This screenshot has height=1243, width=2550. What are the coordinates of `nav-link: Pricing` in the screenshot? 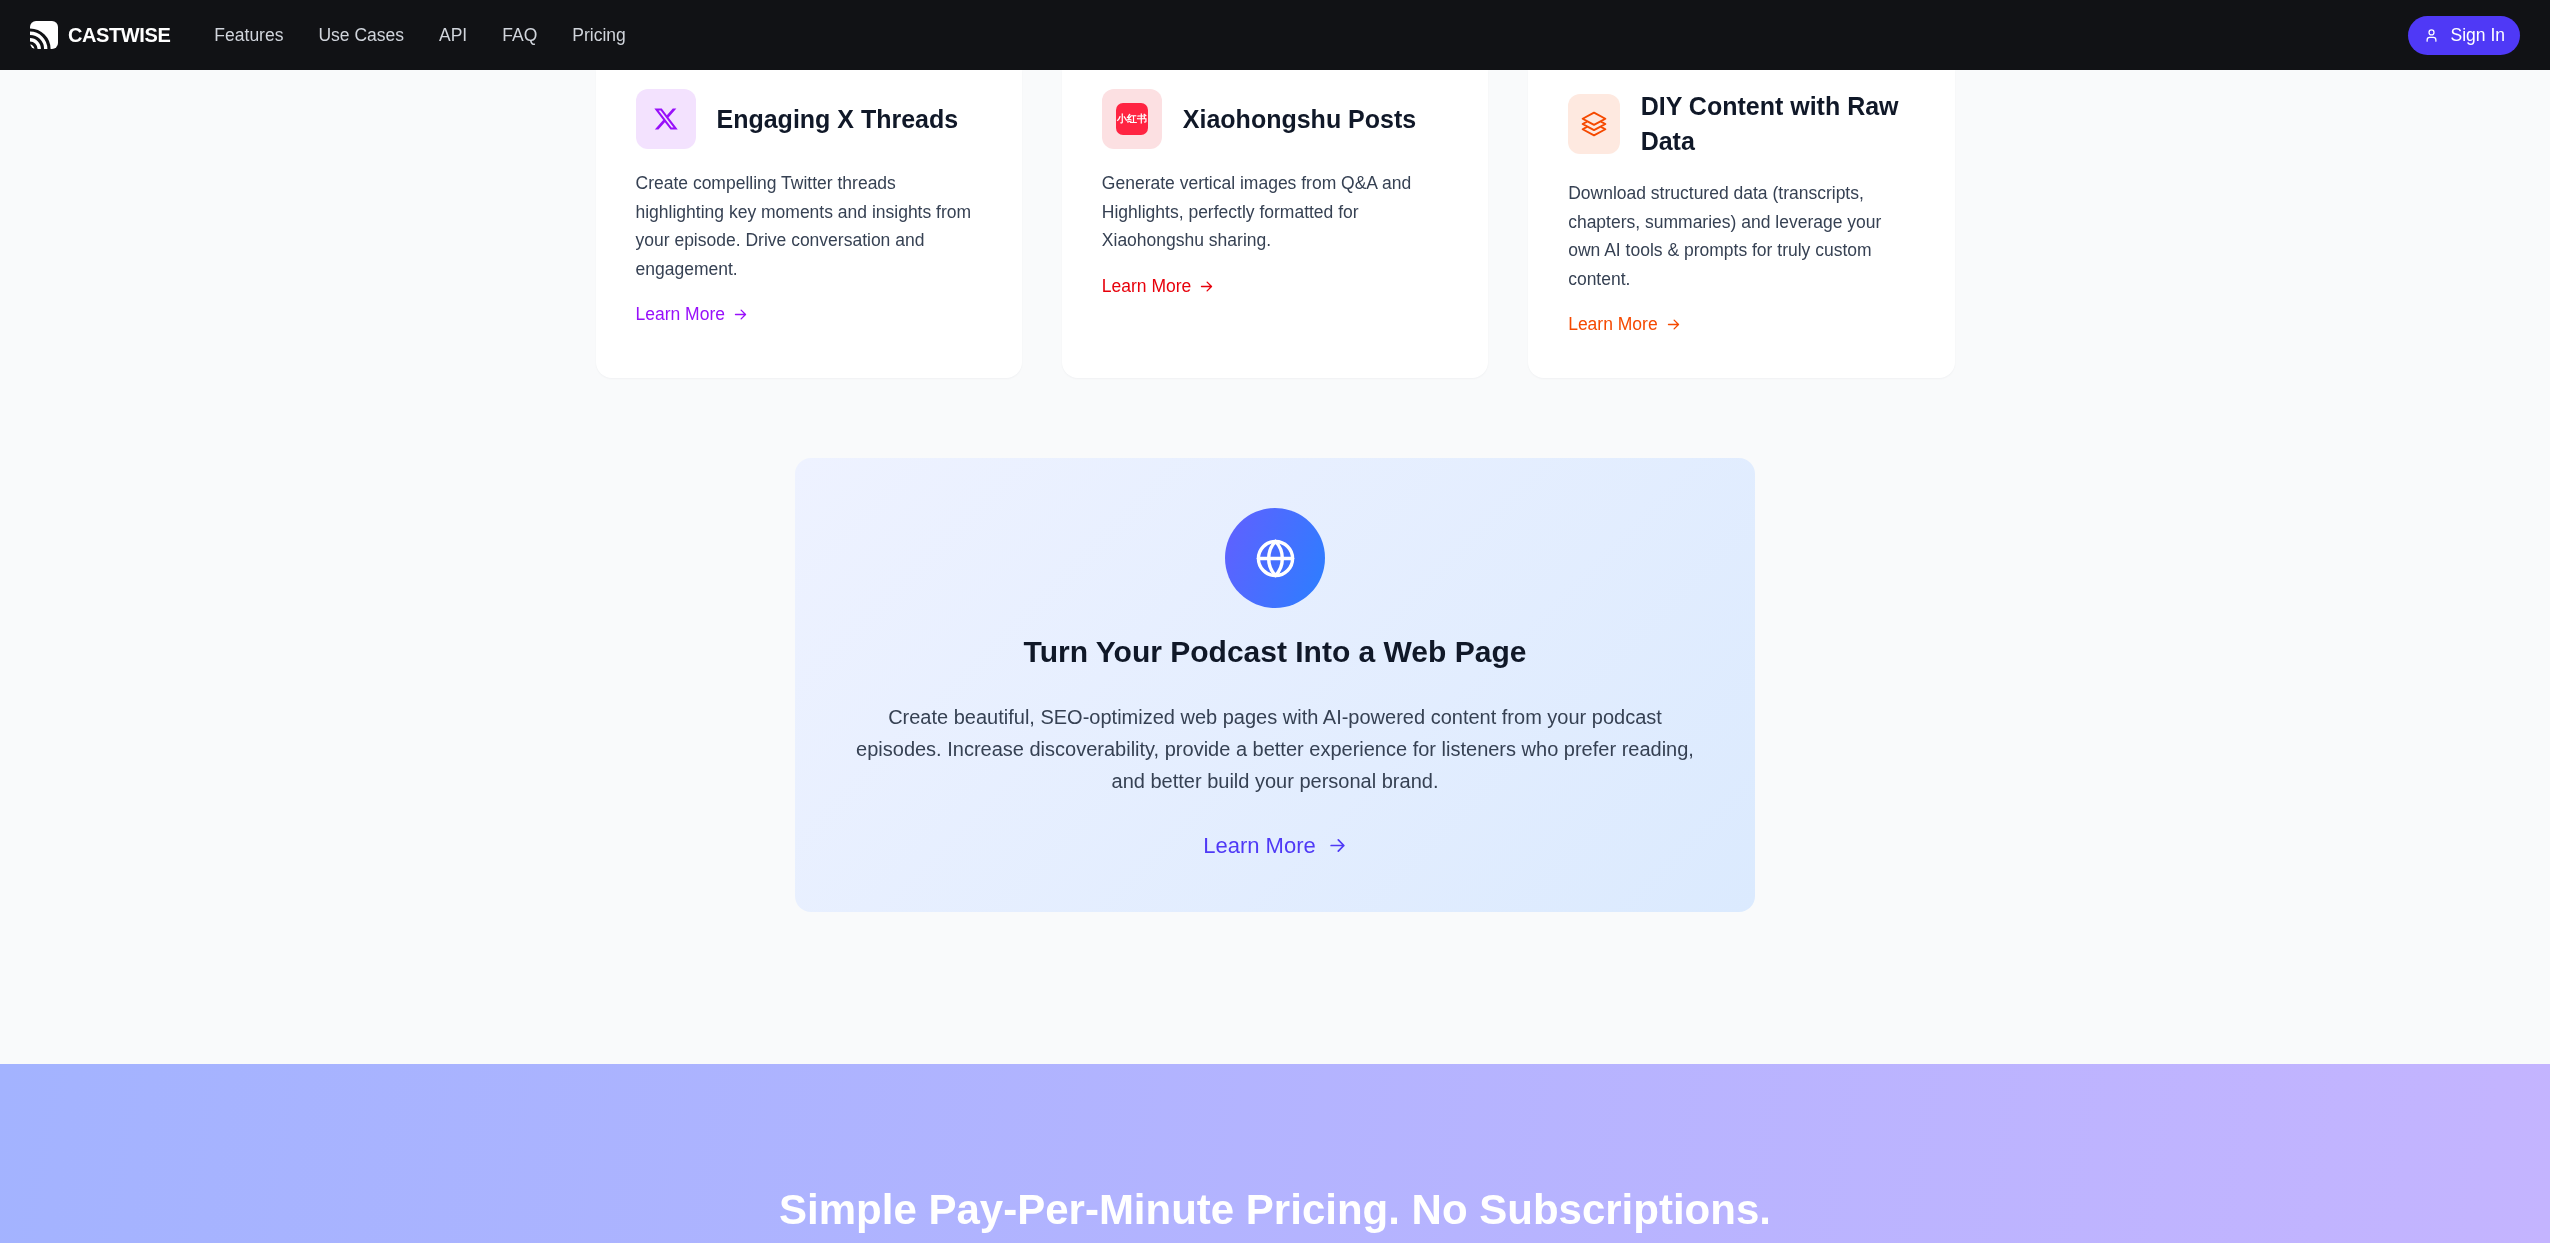 It's located at (599, 35).